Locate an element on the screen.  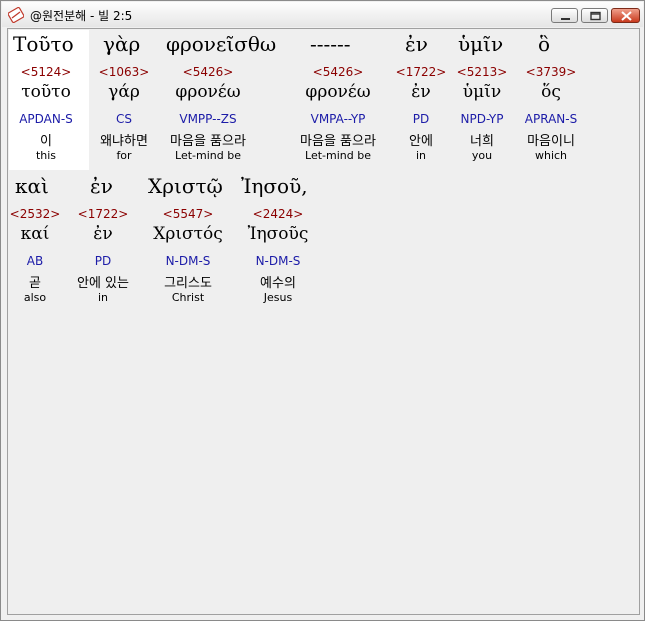
korean-gloss: 그리스도 is located at coordinates (188, 283).